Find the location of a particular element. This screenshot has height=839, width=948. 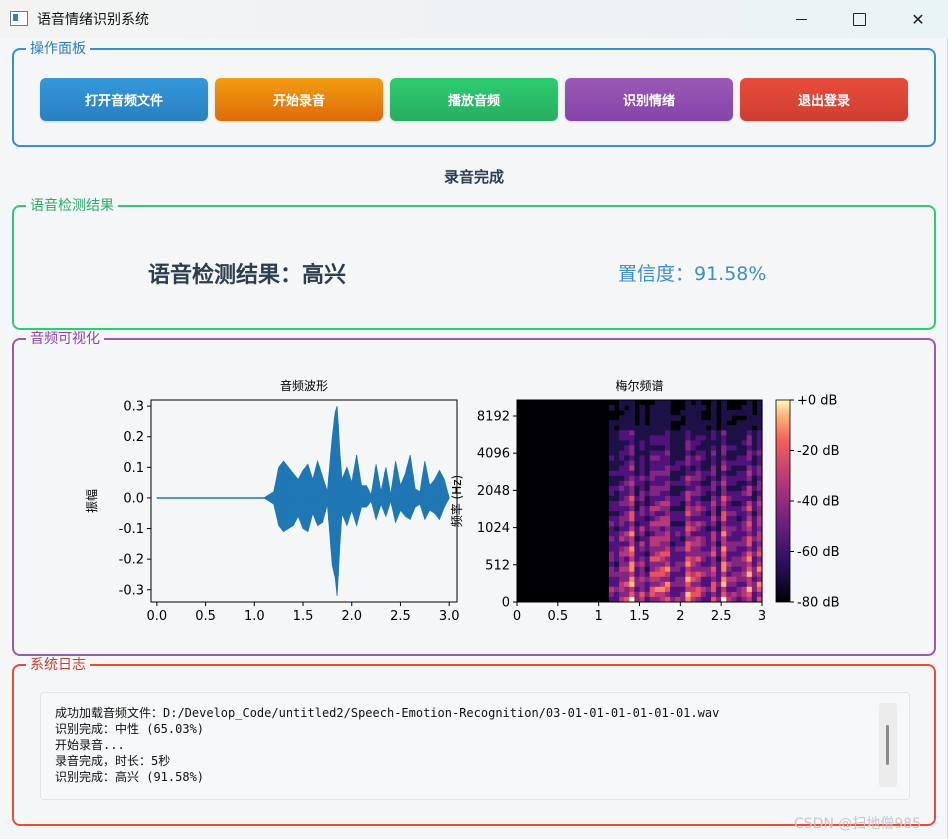

waveform-xtick-label: 1.5 is located at coordinates (303, 616).